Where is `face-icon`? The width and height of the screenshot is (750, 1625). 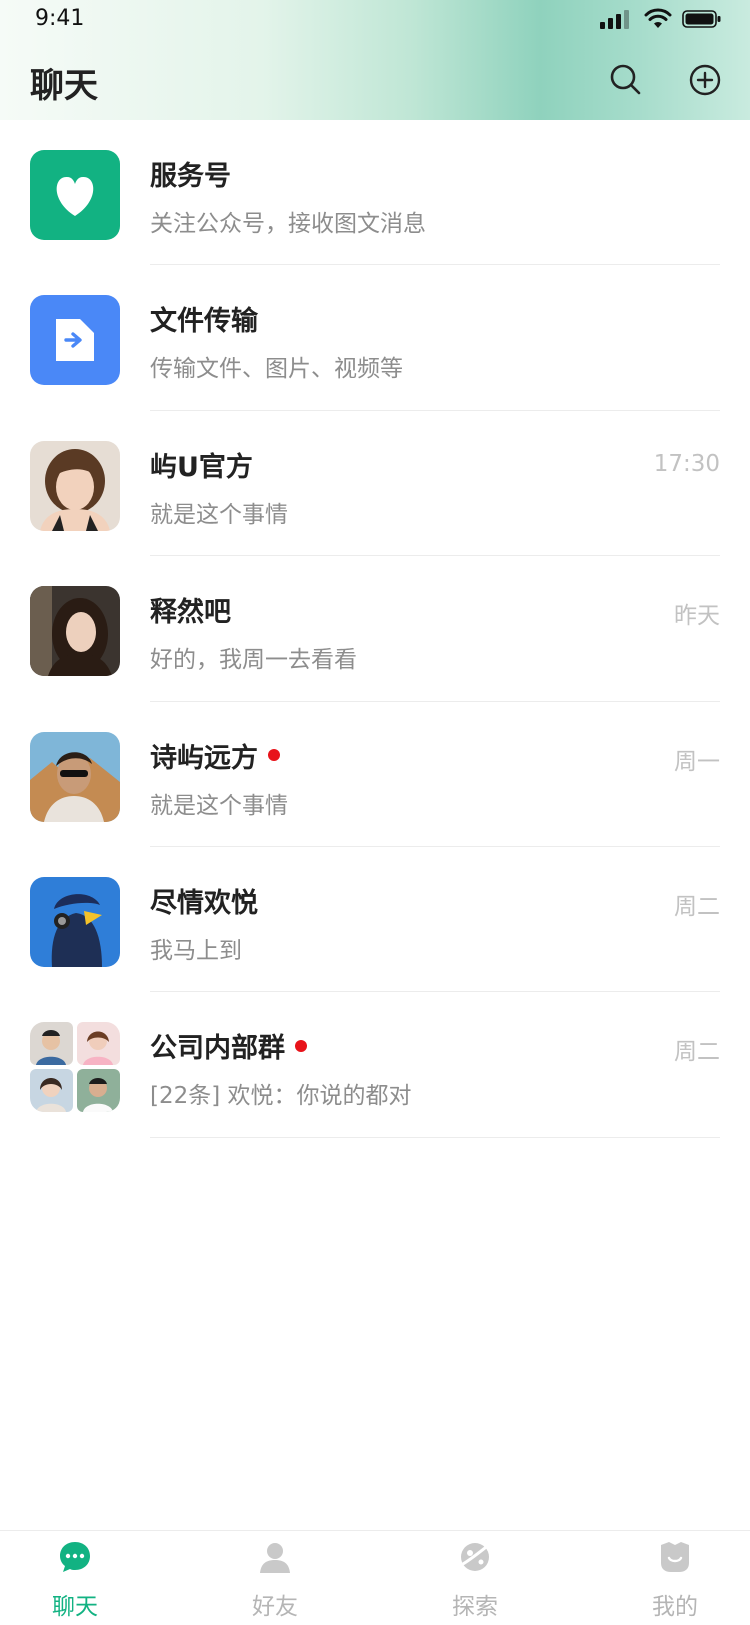
face-icon is located at coordinates (675, 1557).